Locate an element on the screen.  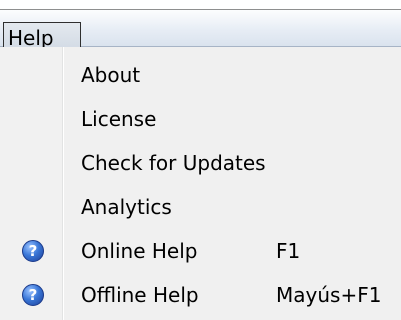
menu-item-online-help: ? Online Help F1 is located at coordinates (200, 251).